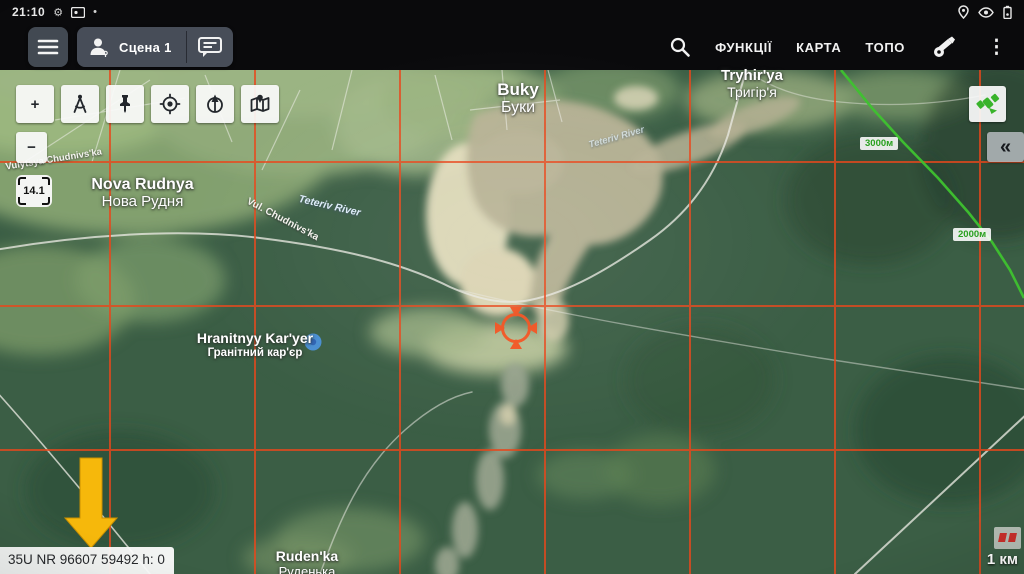 Image resolution: width=1024 pixels, height=574 pixels. What do you see at coordinates (743, 47) in the screenshot?
I see `menu-item-functions: ФУНКЦІЇ` at bounding box center [743, 47].